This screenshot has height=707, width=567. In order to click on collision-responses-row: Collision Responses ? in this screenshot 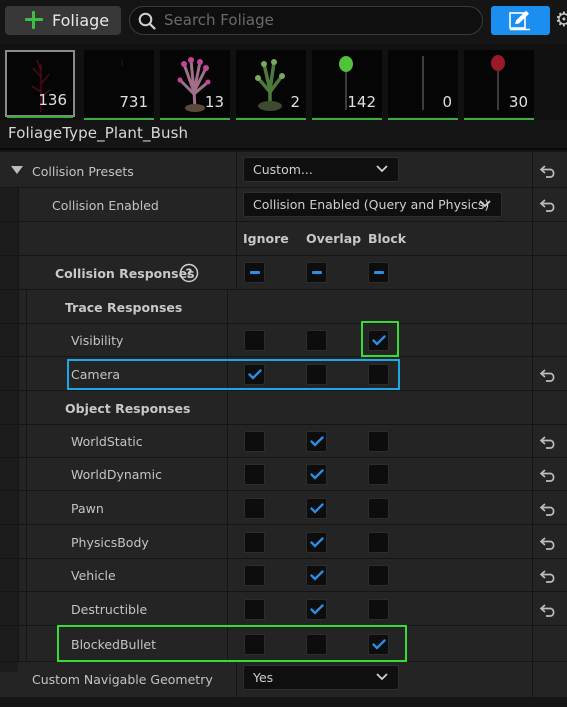, I will do `click(283, 273)`.